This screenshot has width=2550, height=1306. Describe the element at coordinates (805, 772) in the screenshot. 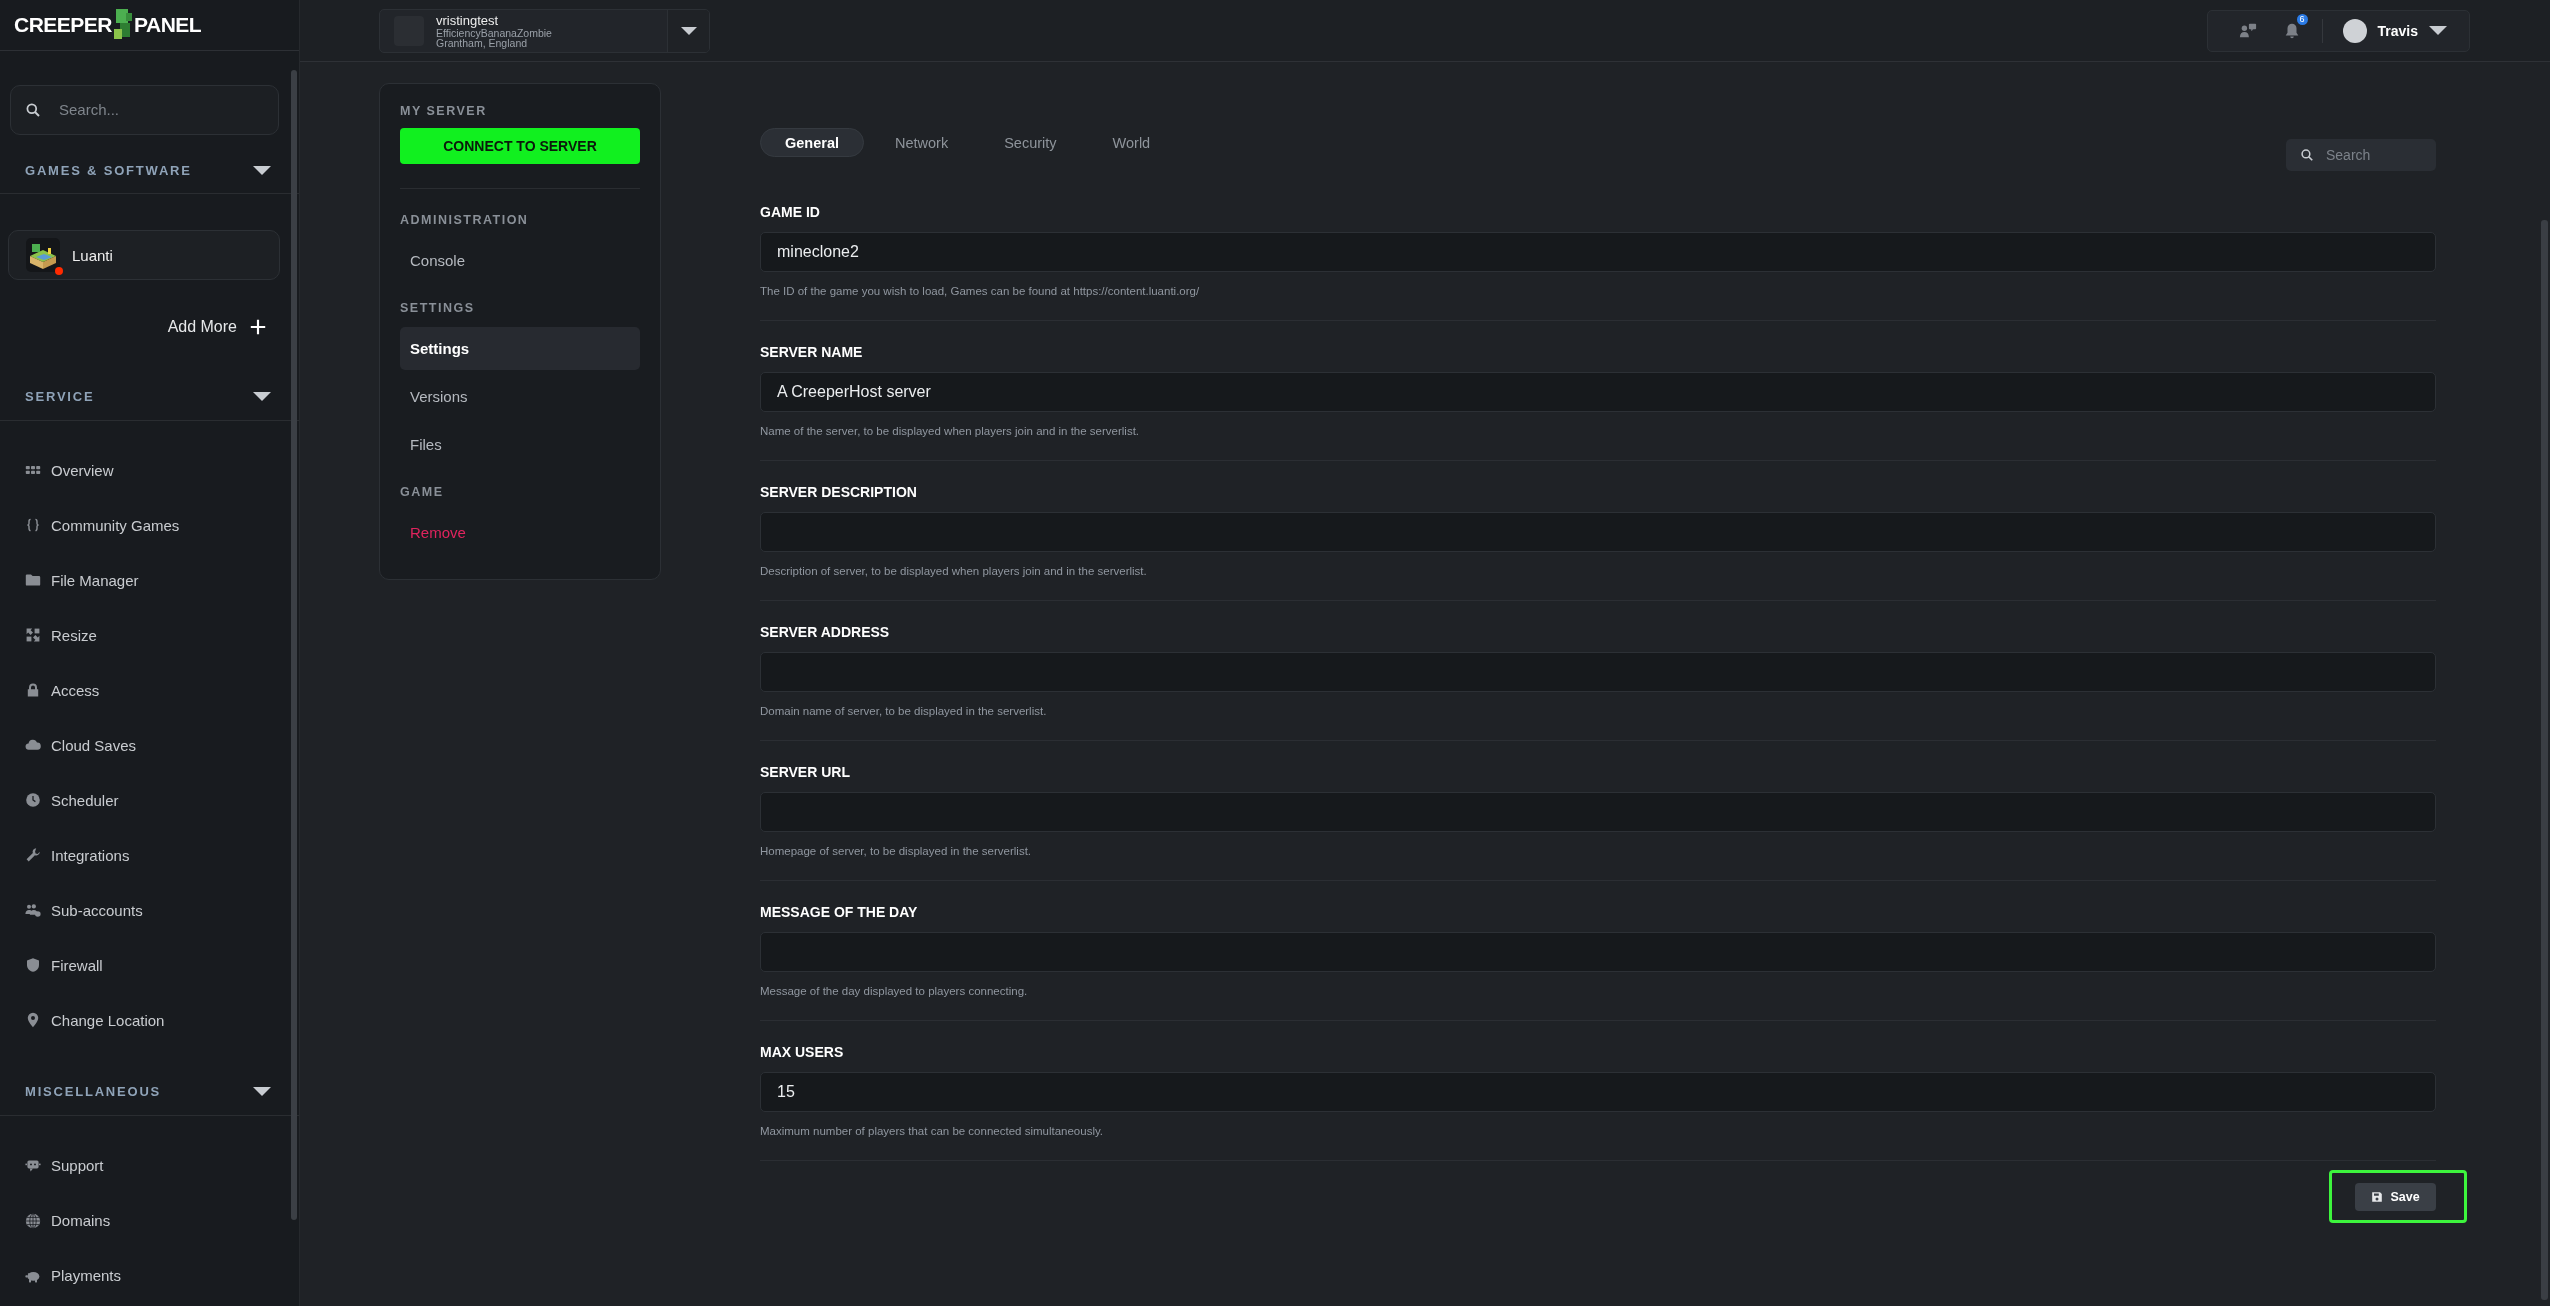

I see `field-label: SERVER URL` at that location.